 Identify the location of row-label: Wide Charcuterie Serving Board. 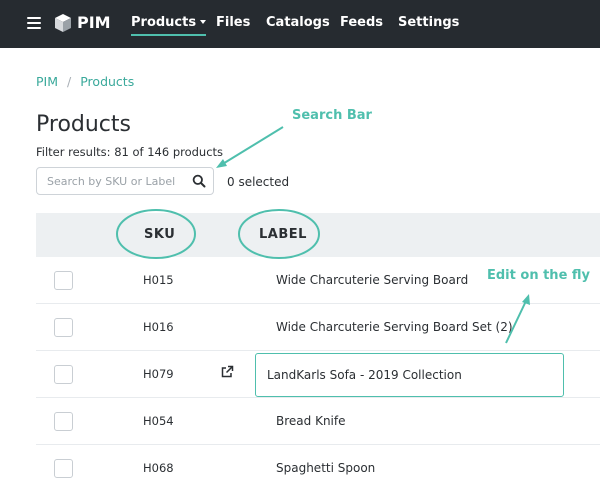
(372, 280).